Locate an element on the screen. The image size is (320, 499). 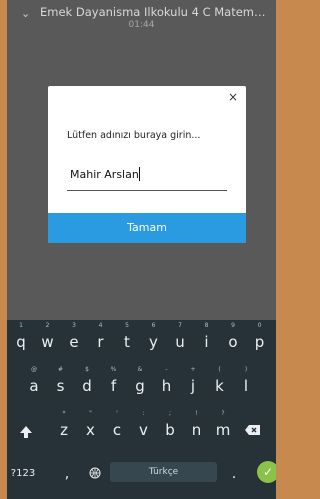
keyboard-row-2: @ a # s $ d% f & g - h + j(k) l is located at coordinates (141, 386).